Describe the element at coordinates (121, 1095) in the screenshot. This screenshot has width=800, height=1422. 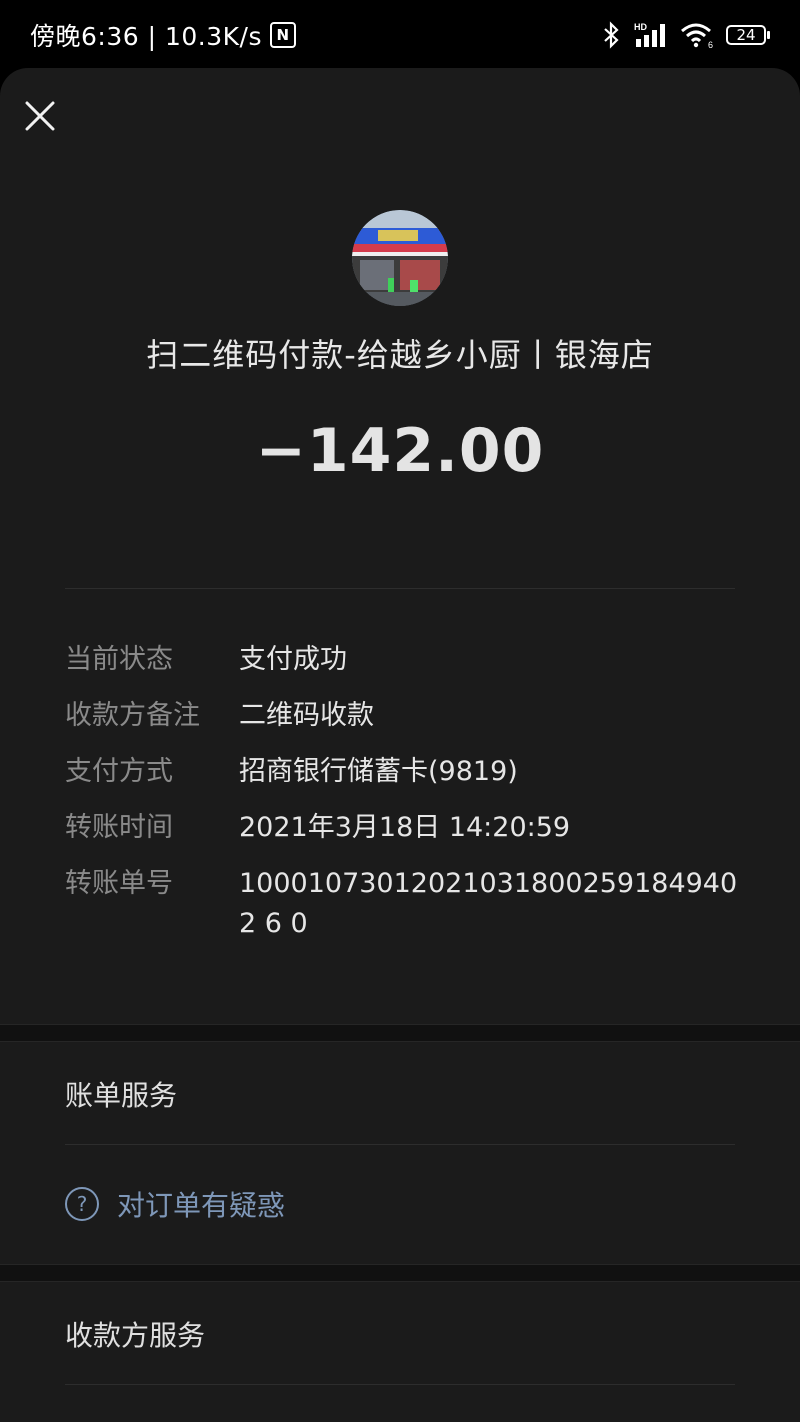
I see `bill-service-title: 账单服务` at that location.